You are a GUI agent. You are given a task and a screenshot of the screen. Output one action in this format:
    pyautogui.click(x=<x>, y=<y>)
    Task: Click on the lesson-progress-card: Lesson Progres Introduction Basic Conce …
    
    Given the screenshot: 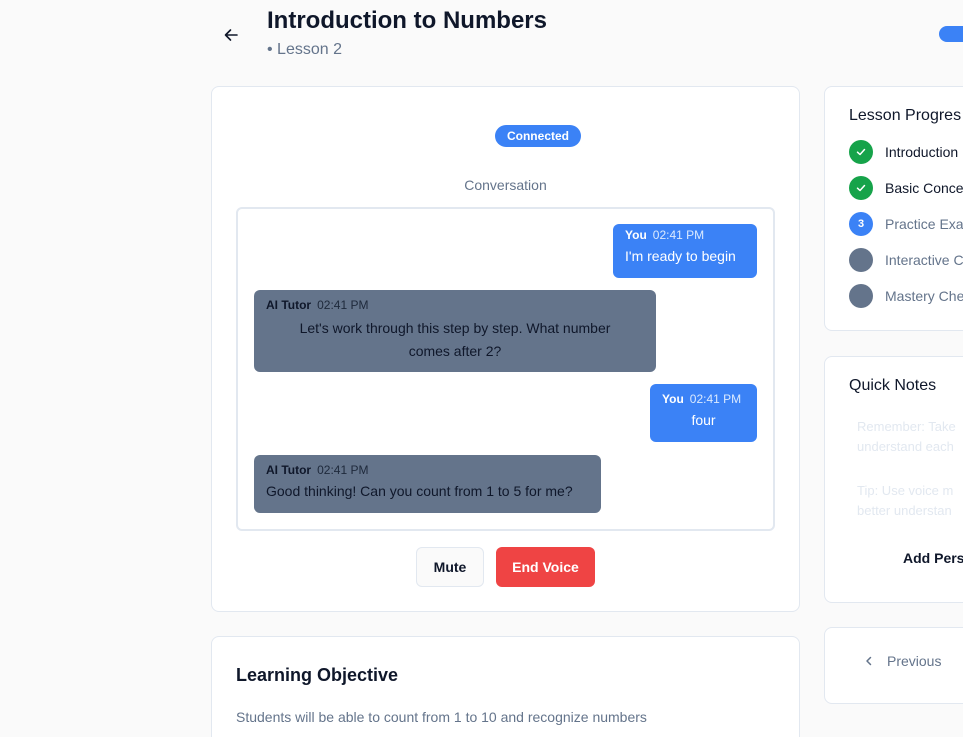 What is the action you would take?
    pyautogui.click(x=893, y=208)
    